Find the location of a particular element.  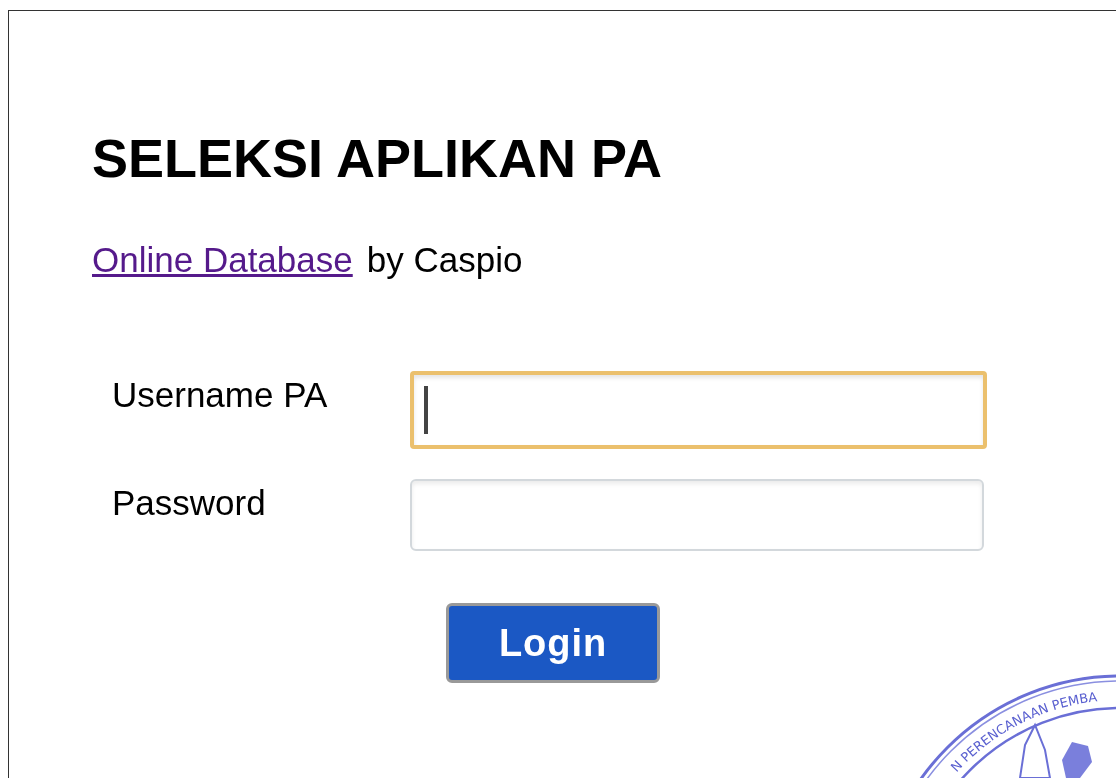

field-label: Password is located at coordinates (189, 503).